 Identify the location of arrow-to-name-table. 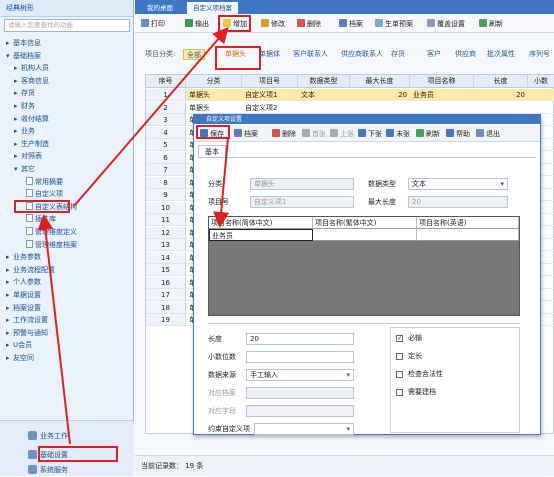
(221, 182).